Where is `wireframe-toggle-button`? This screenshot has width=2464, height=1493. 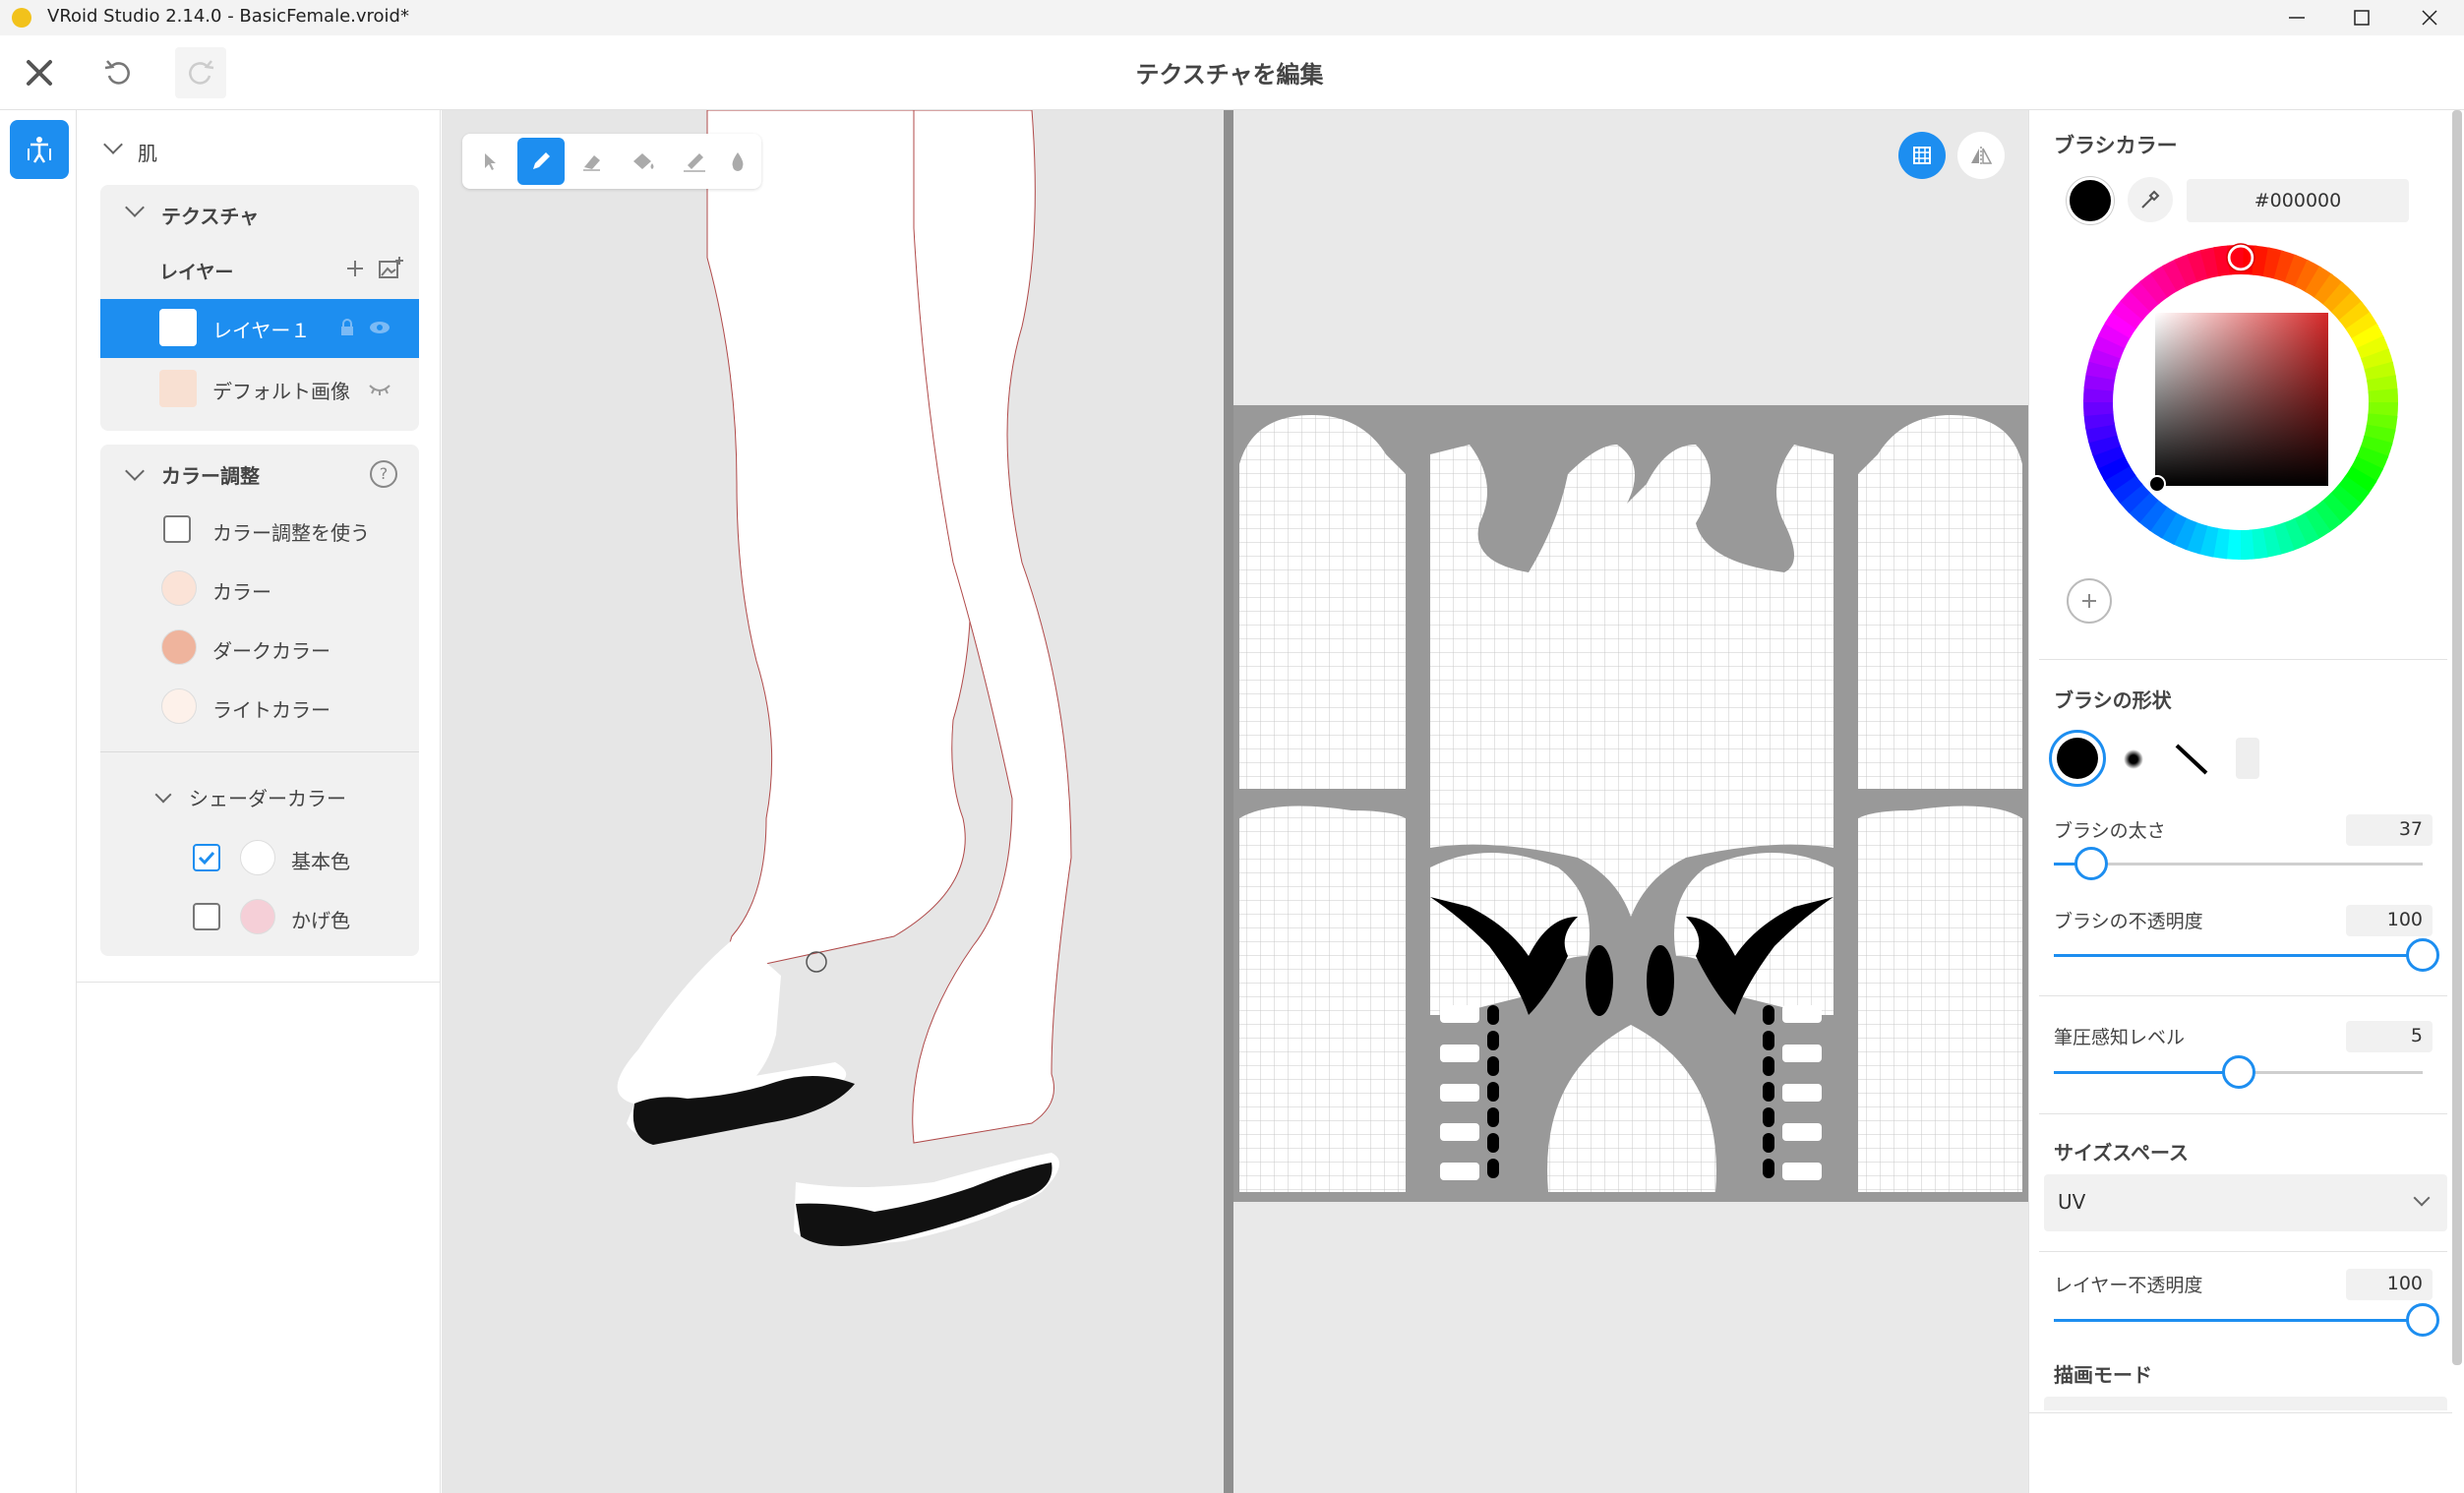 wireframe-toggle-button is located at coordinates (1922, 155).